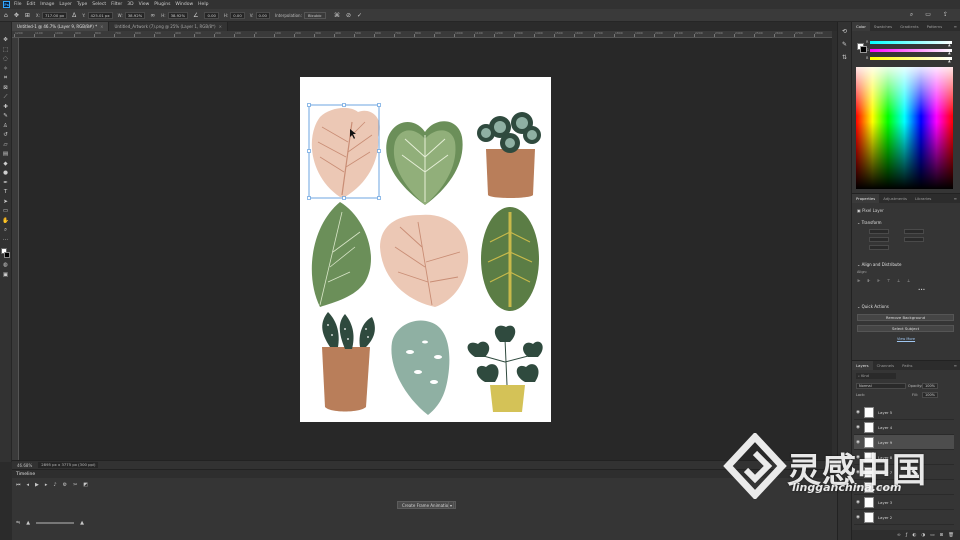 Image resolution: width=960 pixels, height=540 pixels. Describe the element at coordinates (5, 164) in the screenshot. I see `blur-tool-icon: ◆` at that location.